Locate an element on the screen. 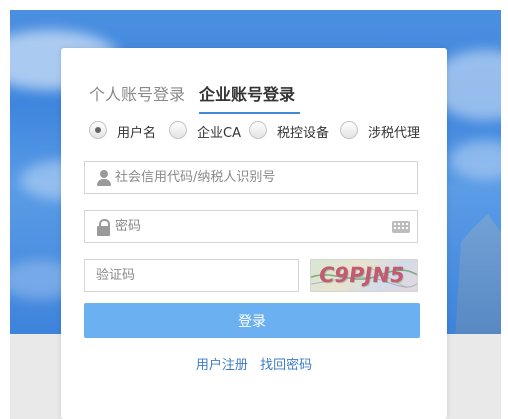 Image resolution: width=508 pixels, height=419 pixels. login-tabs: 个人账号登录 企业账号登录 is located at coordinates (259, 99).